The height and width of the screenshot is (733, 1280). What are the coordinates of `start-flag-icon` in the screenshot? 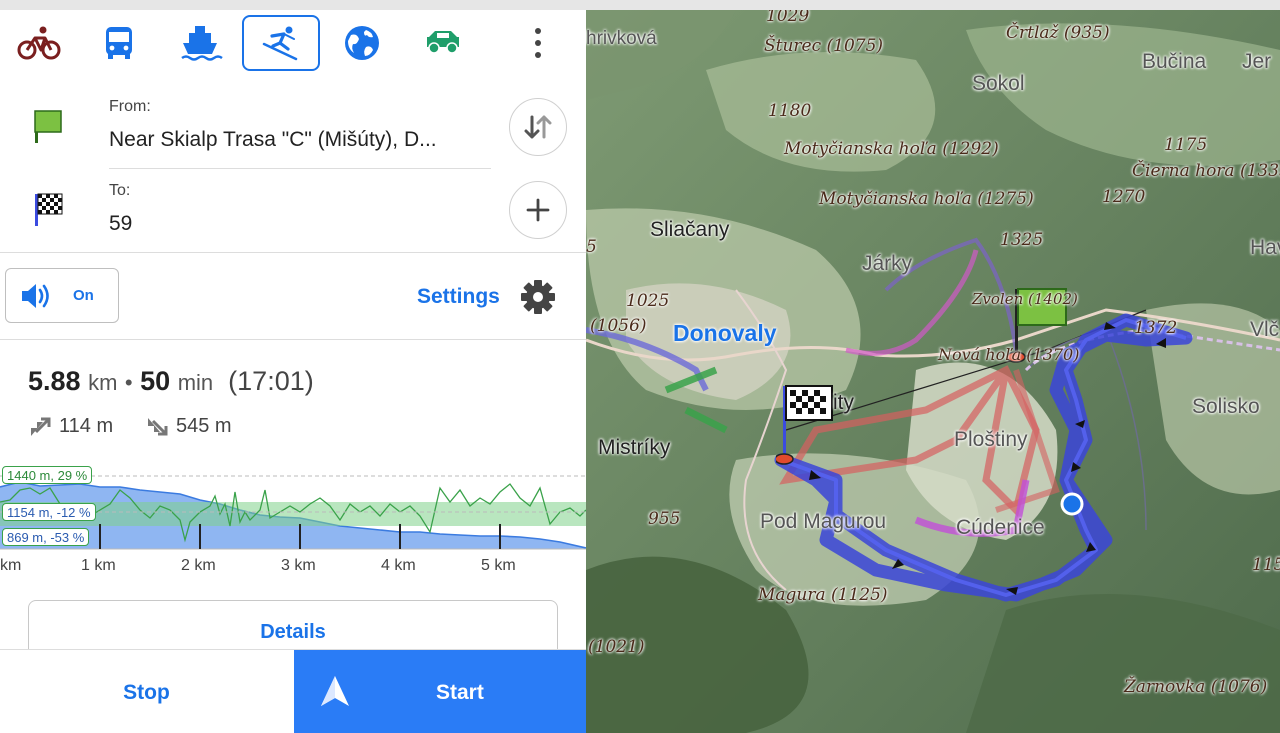 It's located at (48, 126).